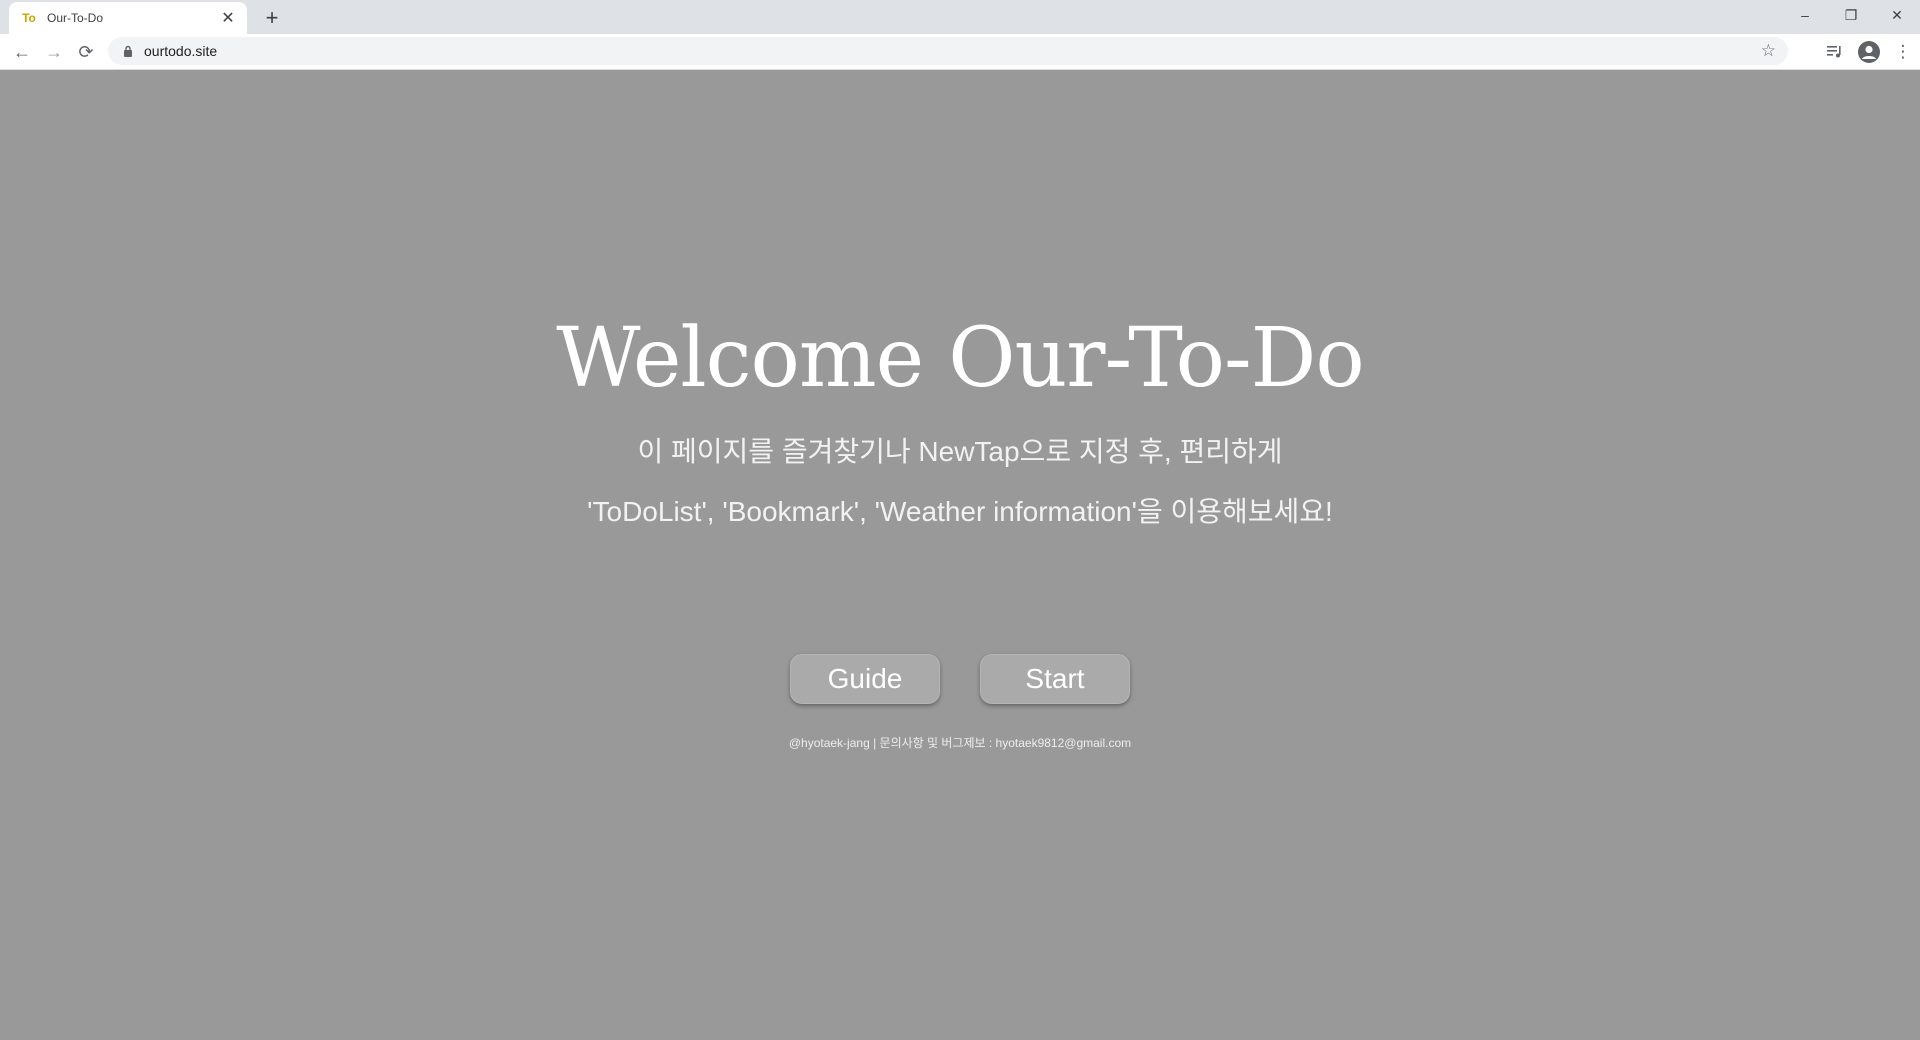 The width and height of the screenshot is (1920, 1040). Describe the element at coordinates (1055, 679) in the screenshot. I see `start-button: Start` at that location.